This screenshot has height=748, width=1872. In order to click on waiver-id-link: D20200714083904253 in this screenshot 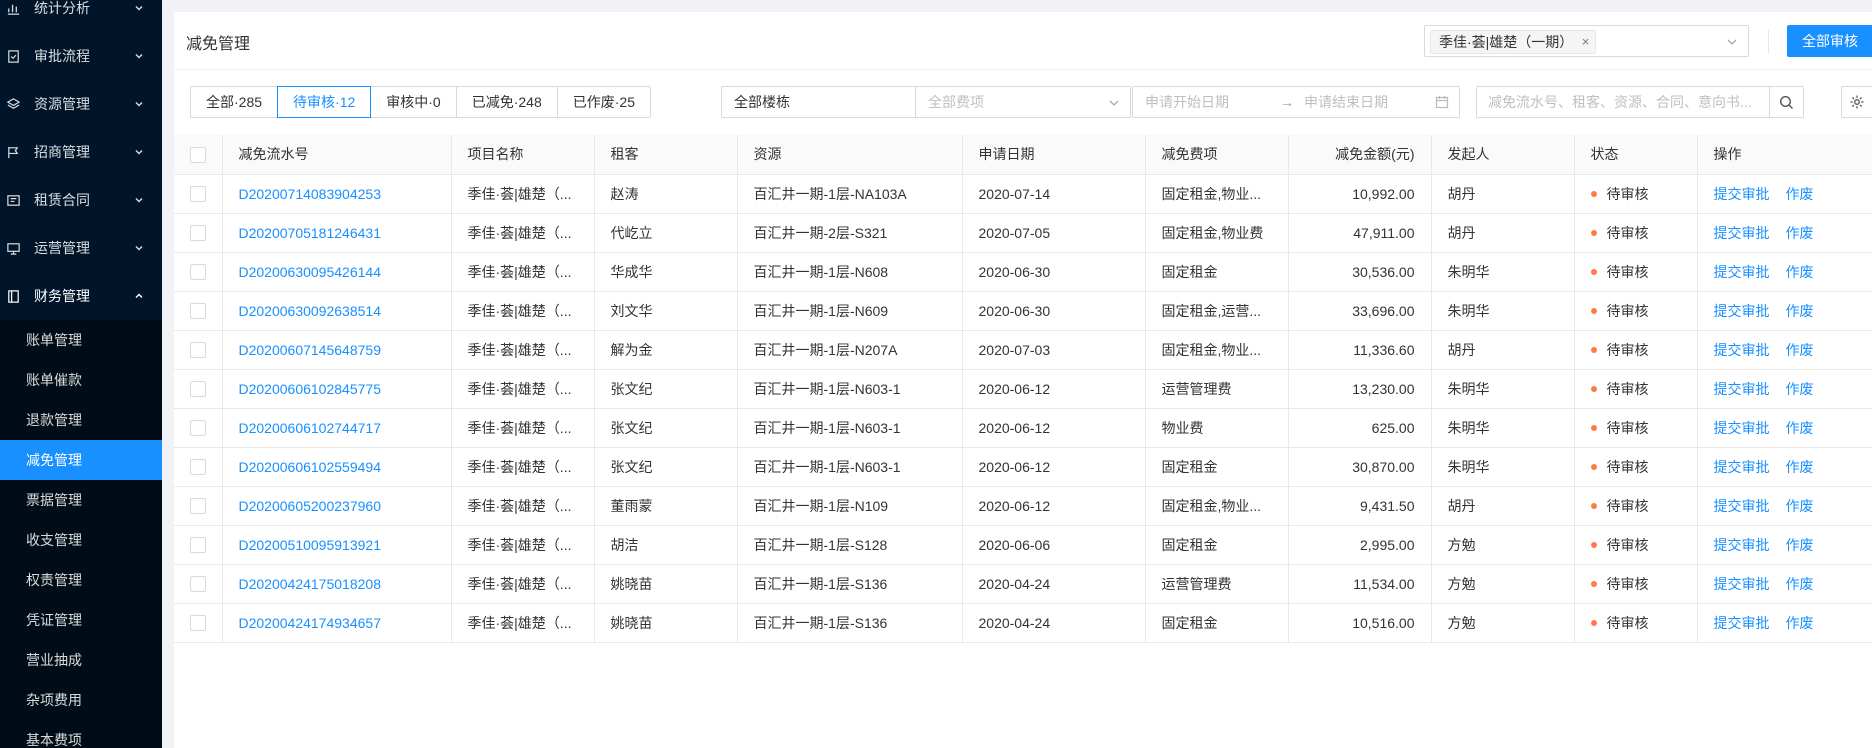, I will do `click(310, 194)`.